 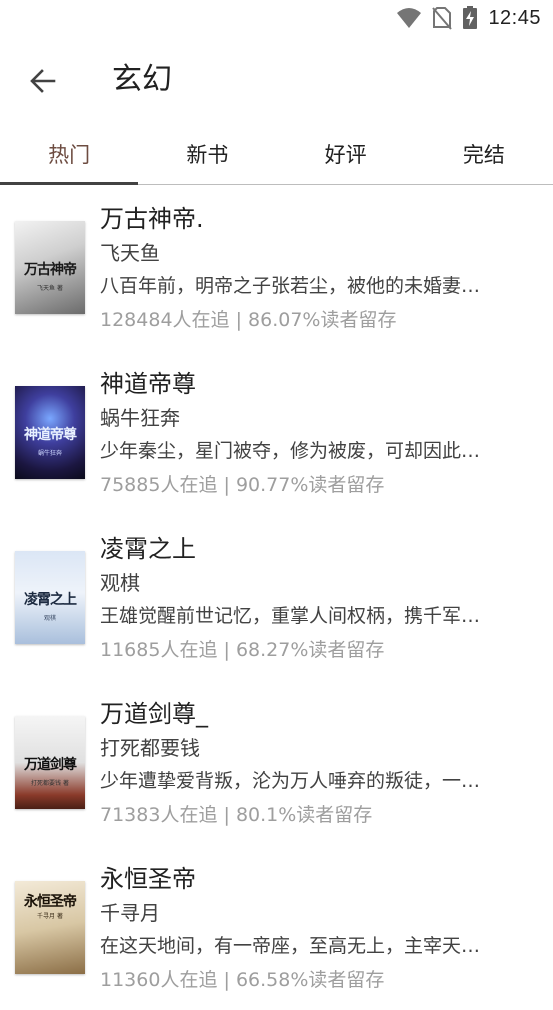 What do you see at coordinates (159, 815) in the screenshot?
I see `followers-count: 71383人在追` at bounding box center [159, 815].